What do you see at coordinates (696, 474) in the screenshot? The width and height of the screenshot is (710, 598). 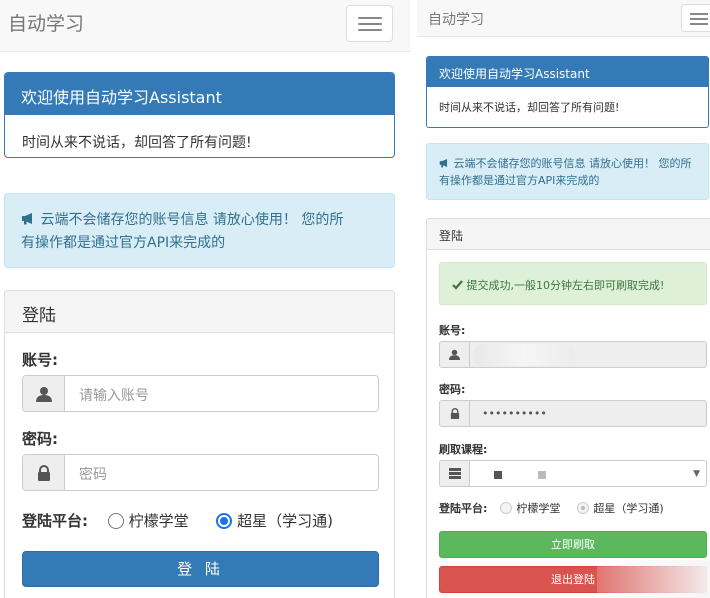 I see `chevron-down-icon: ▼` at bounding box center [696, 474].